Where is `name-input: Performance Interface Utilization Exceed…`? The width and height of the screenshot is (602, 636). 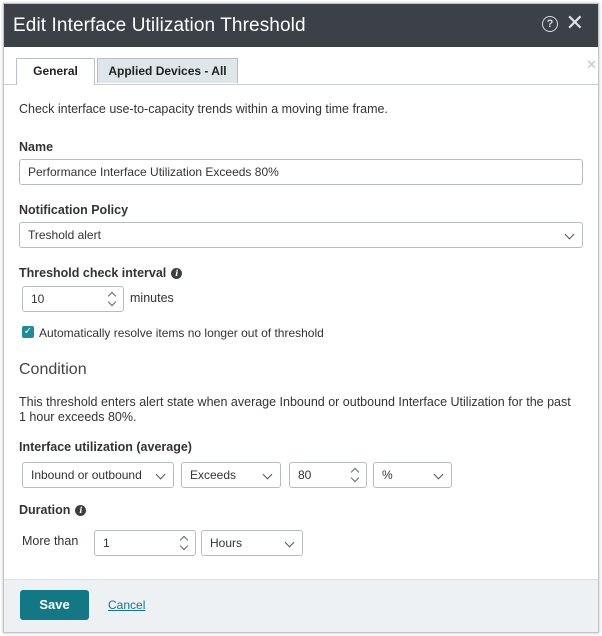 name-input: Performance Interface Utilization Exceed… is located at coordinates (301, 172).